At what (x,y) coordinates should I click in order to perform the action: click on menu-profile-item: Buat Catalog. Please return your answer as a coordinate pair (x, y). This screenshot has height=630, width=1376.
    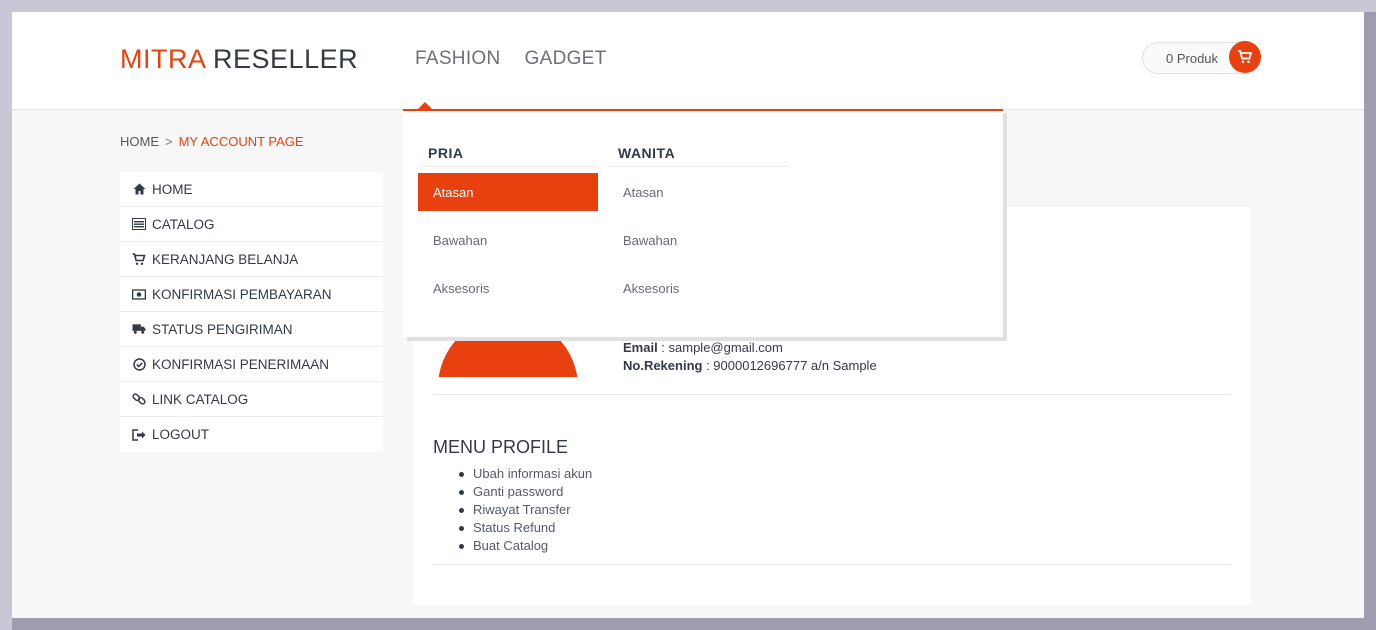
    Looking at the image, I should click on (525, 546).